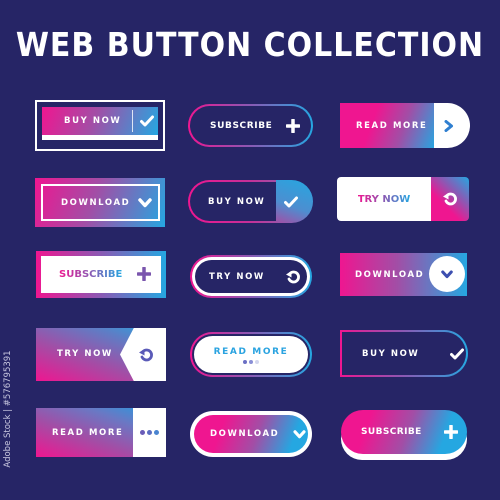  I want to click on subscribe-button-1: SUBSCRIBE, so click(250, 125).